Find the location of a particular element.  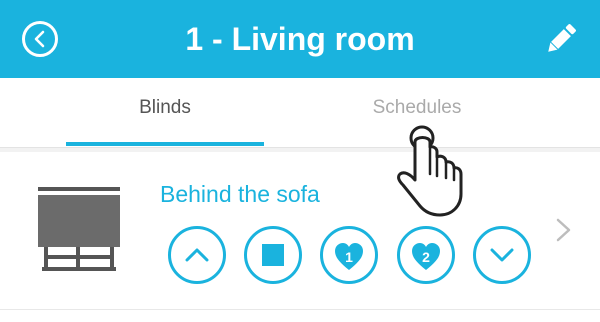

chevron-right-icon is located at coordinates (564, 230).